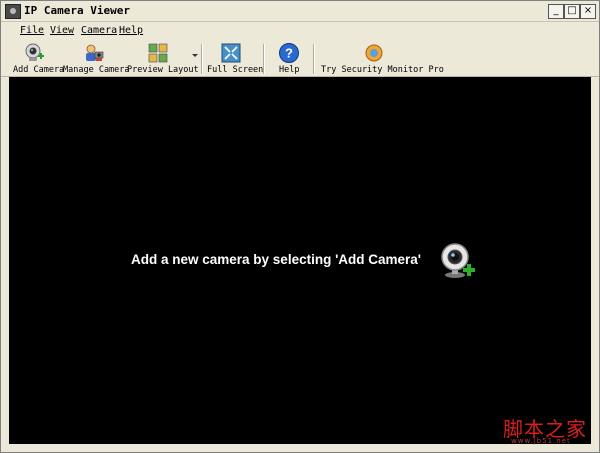 The width and height of the screenshot is (600, 453). What do you see at coordinates (572, 11) in the screenshot?
I see `maximize-button: □` at bounding box center [572, 11].